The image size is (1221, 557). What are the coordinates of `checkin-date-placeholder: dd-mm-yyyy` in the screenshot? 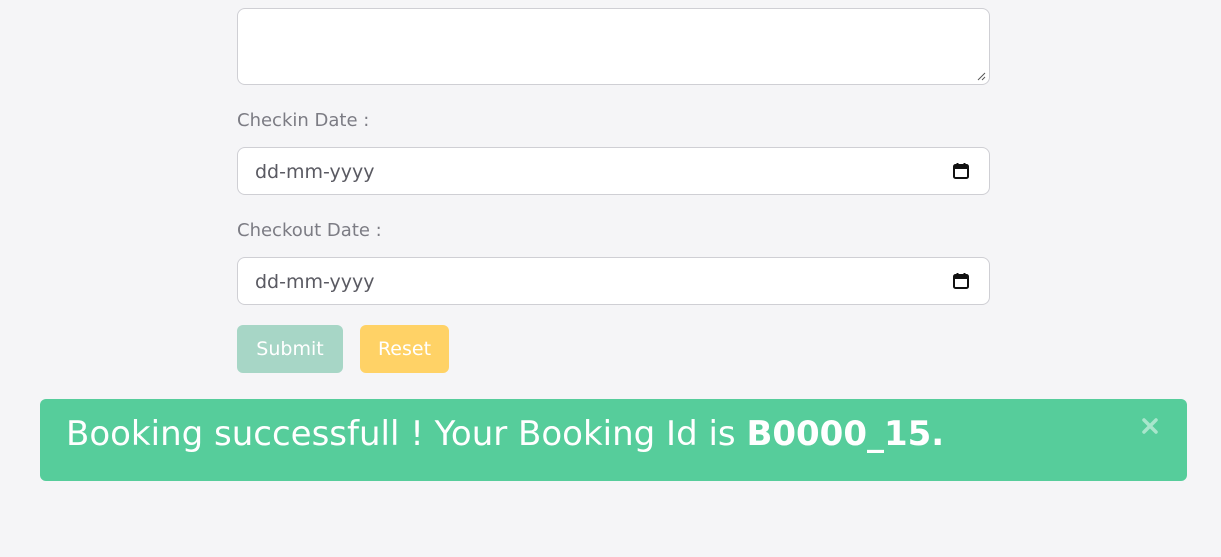 It's located at (315, 172).